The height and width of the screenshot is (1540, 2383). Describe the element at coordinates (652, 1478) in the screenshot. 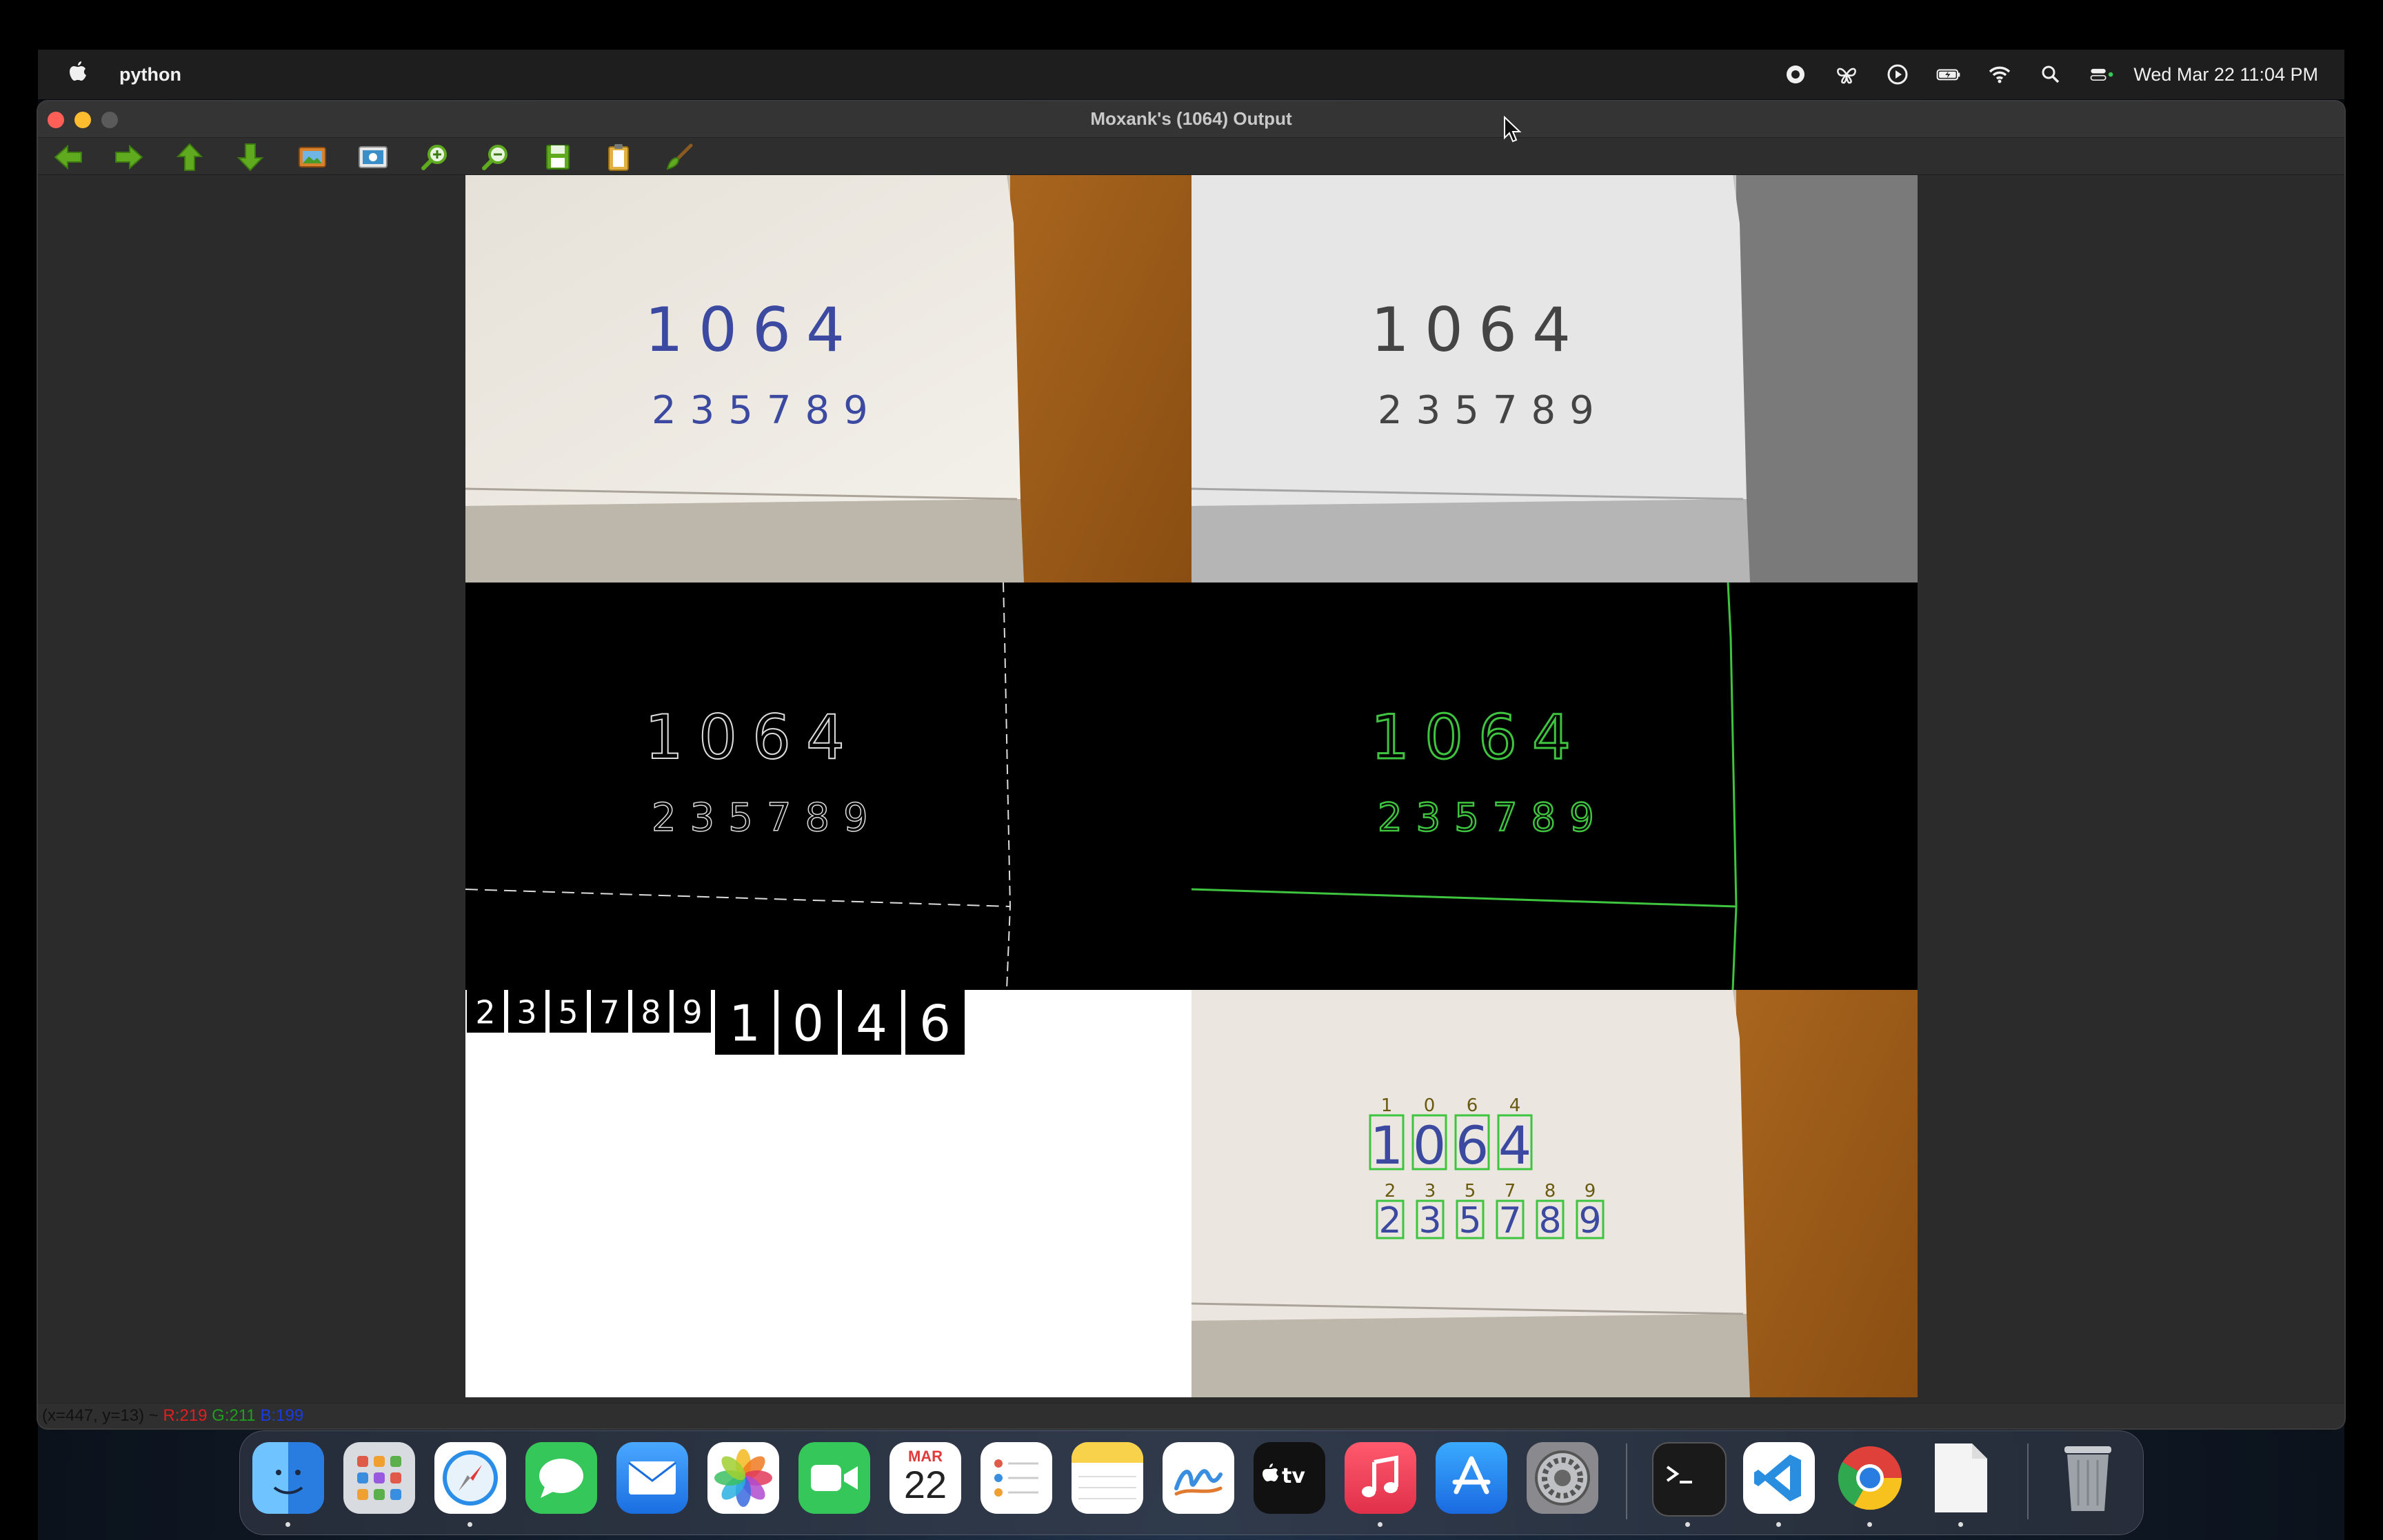

I see `mail-icon` at that location.